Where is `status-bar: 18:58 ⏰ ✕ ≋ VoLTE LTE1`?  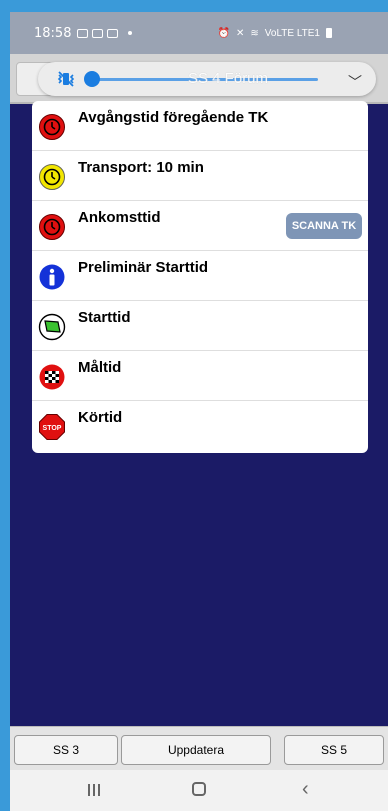 status-bar: 18:58 ⏰ ✕ ≋ VoLTE LTE1 is located at coordinates (199, 33).